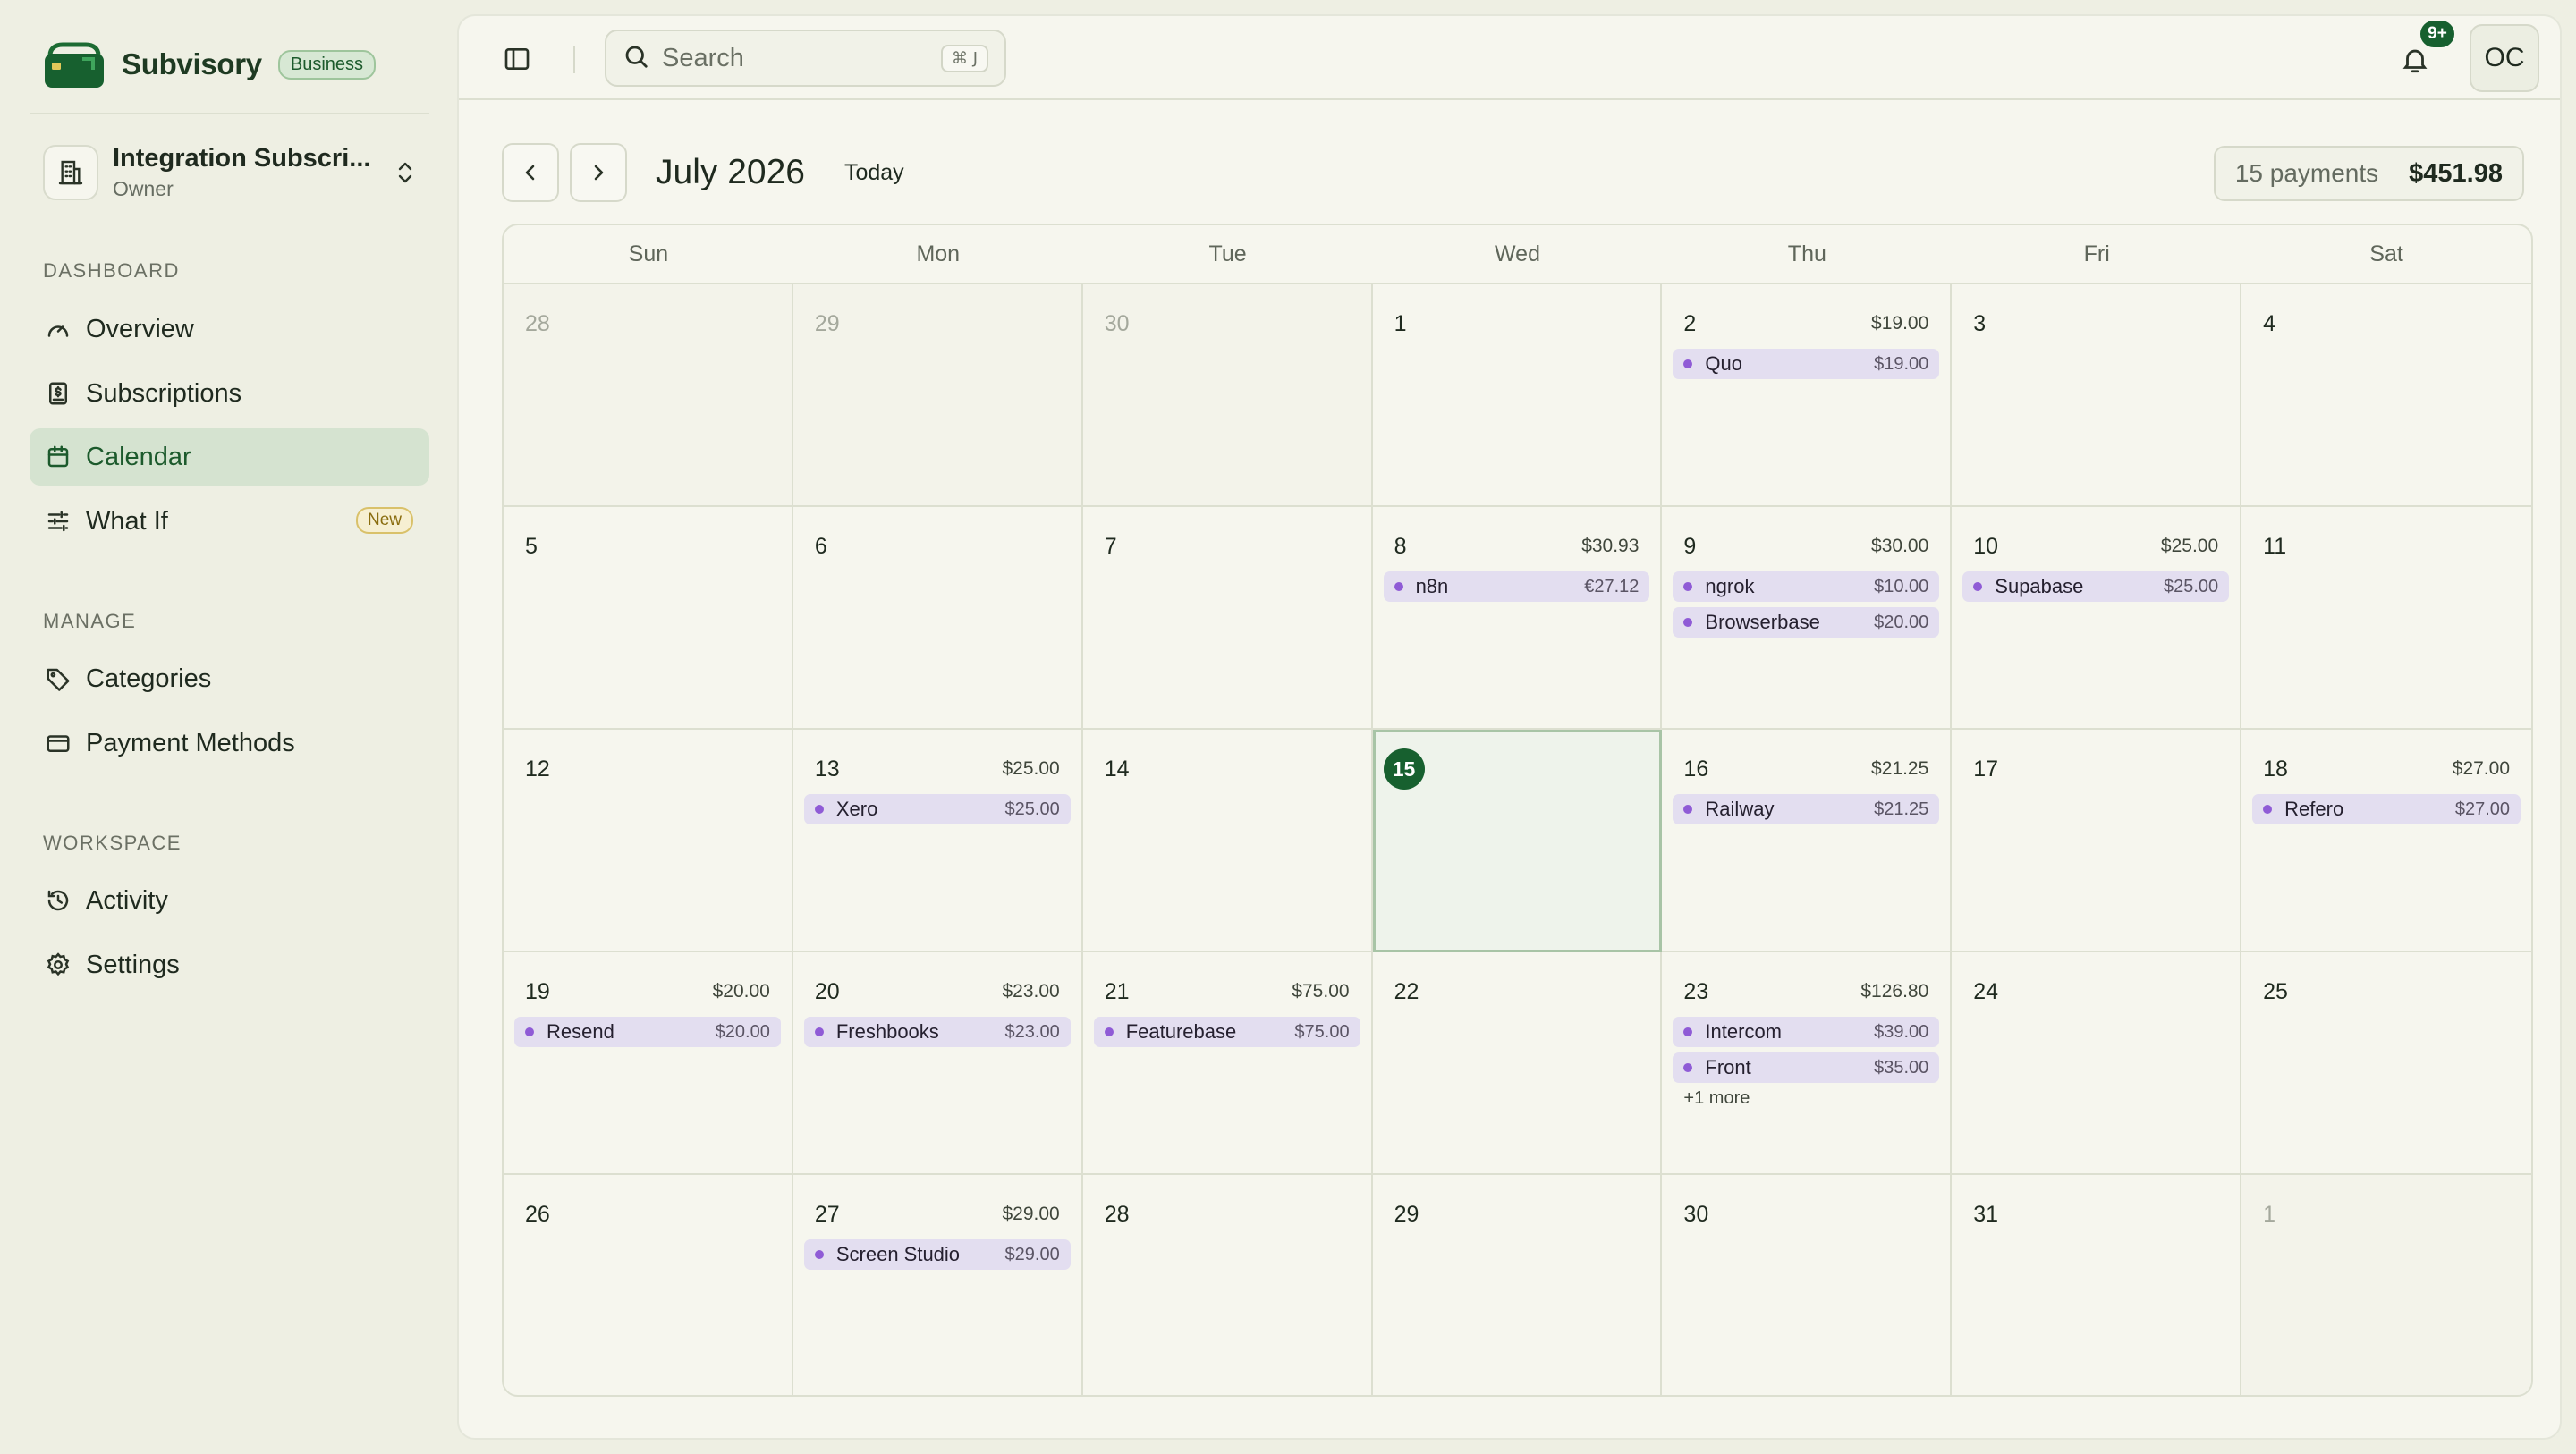  What do you see at coordinates (1404, 769) in the screenshot?
I see `day-number: 15` at bounding box center [1404, 769].